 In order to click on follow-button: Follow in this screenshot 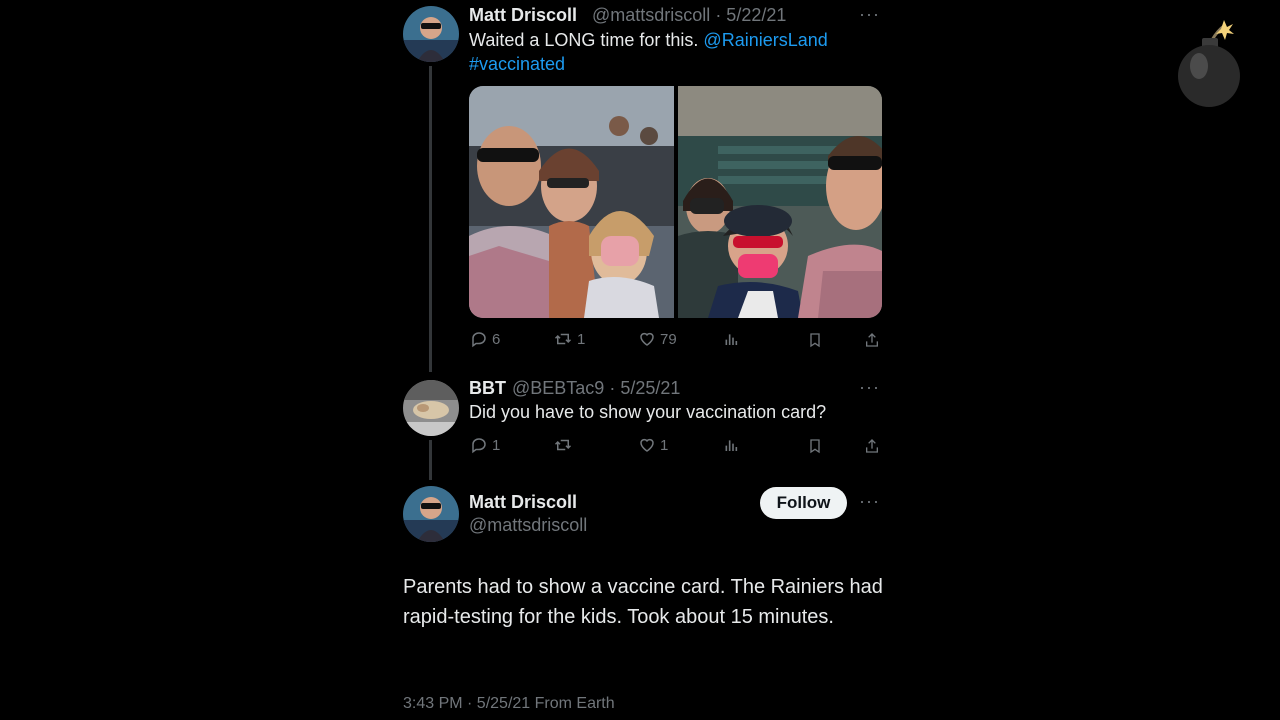, I will do `click(803, 503)`.